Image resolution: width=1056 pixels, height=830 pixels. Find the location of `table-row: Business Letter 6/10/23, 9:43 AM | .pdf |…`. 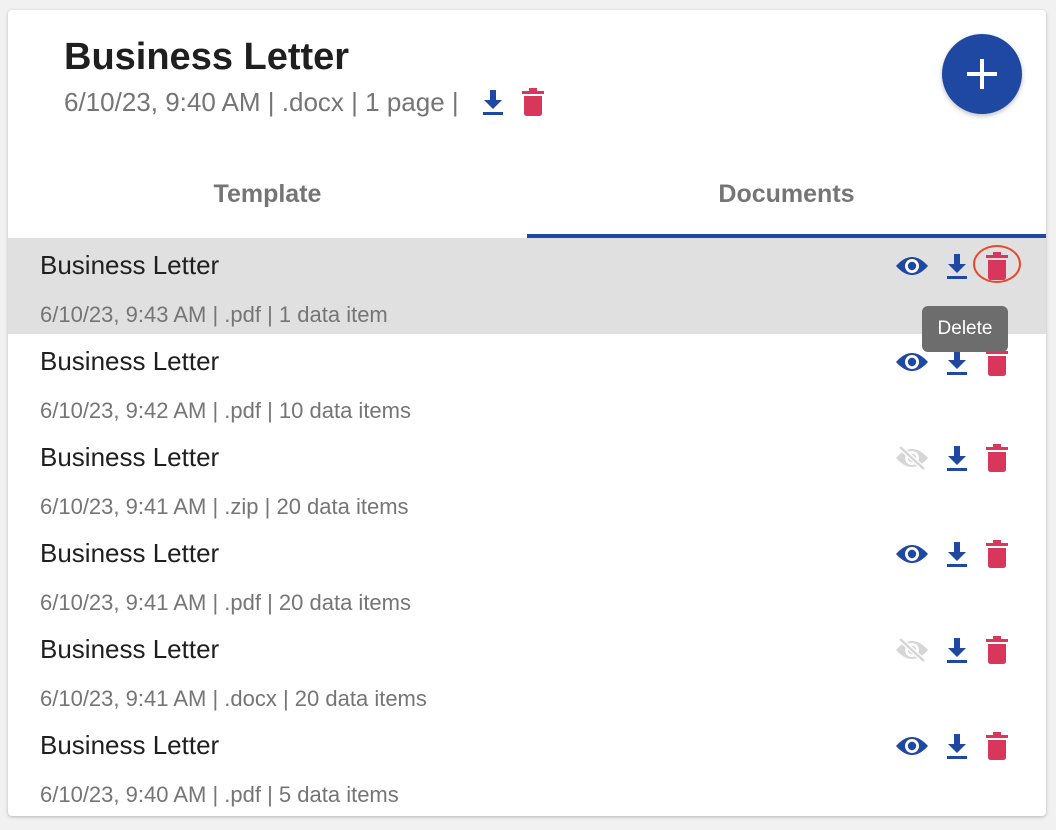

table-row: Business Letter 6/10/23, 9:43 AM | .pdf |… is located at coordinates (527, 286).